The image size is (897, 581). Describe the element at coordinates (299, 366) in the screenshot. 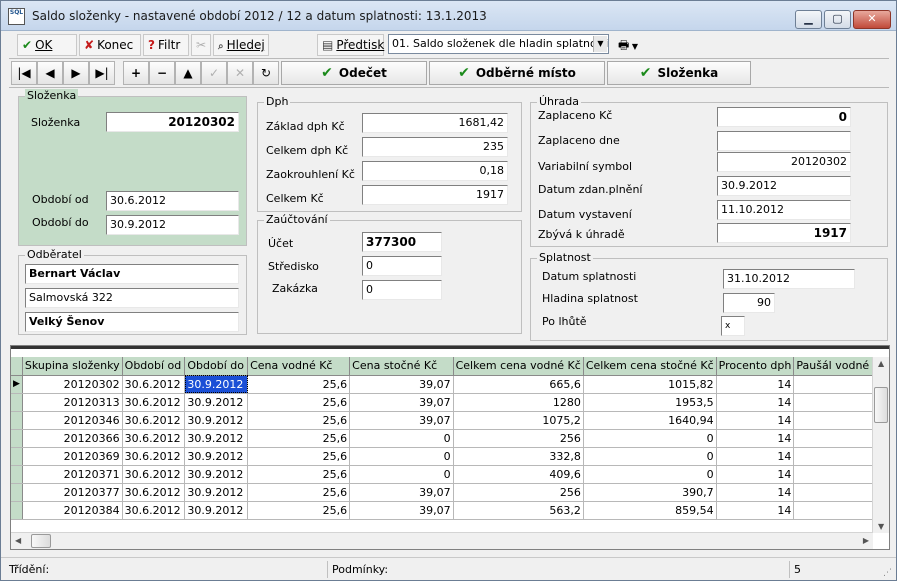

I see `column-header: Cena vodné Kč` at that location.